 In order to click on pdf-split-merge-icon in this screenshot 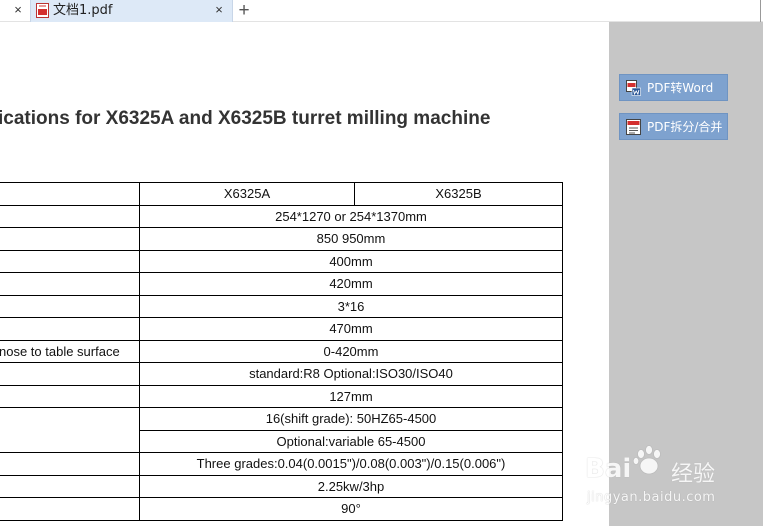, I will do `click(633, 127)`.